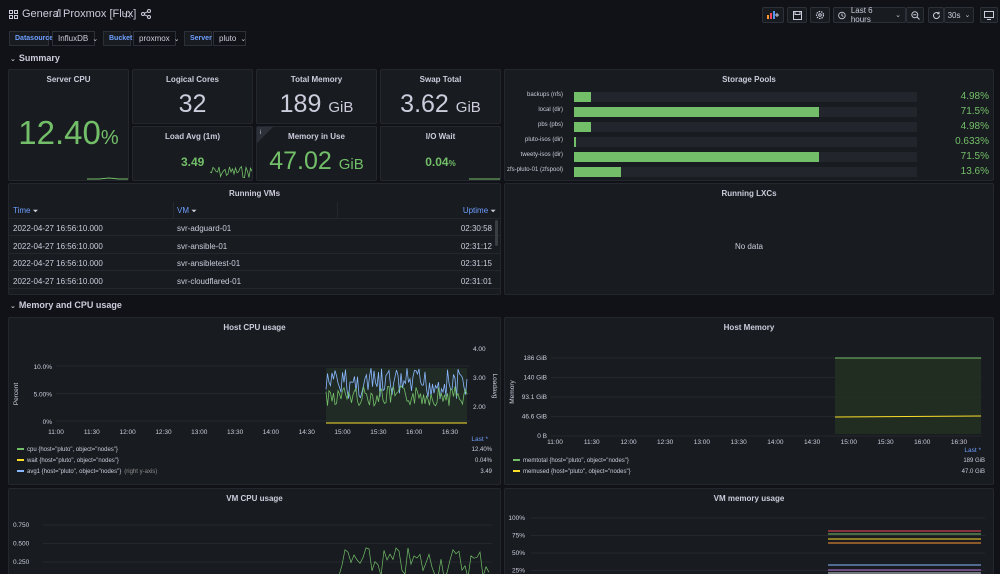 The height and width of the screenshot is (574, 1000). Describe the element at coordinates (75, 38) in the screenshot. I see `variable-select-datasource: InfluxDB ⌄` at that location.